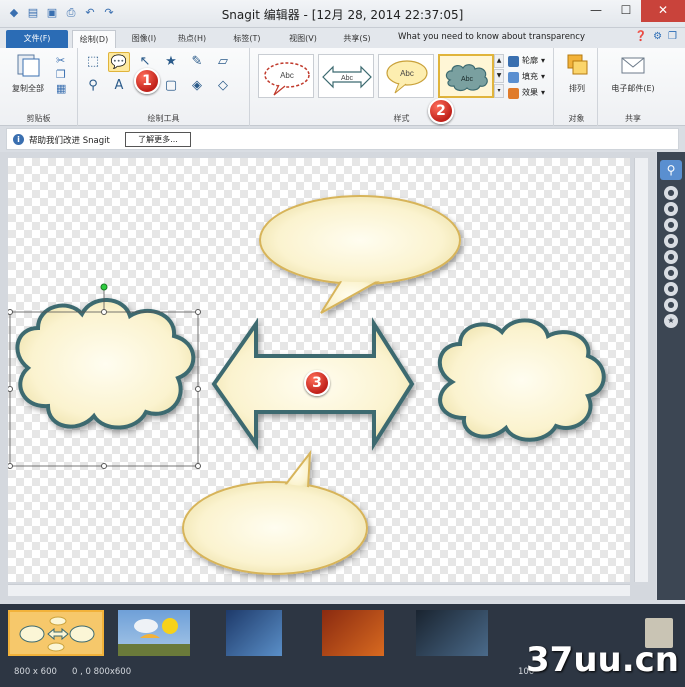 The height and width of the screenshot is (687, 685). Describe the element at coordinates (119, 62) in the screenshot. I see `callout-tool-icon: 💬` at that location.